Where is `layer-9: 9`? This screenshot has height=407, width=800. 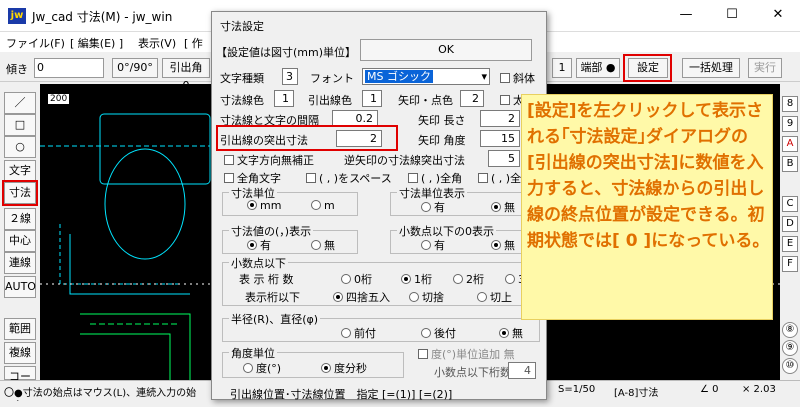
layer-9: 9 is located at coordinates (790, 124).